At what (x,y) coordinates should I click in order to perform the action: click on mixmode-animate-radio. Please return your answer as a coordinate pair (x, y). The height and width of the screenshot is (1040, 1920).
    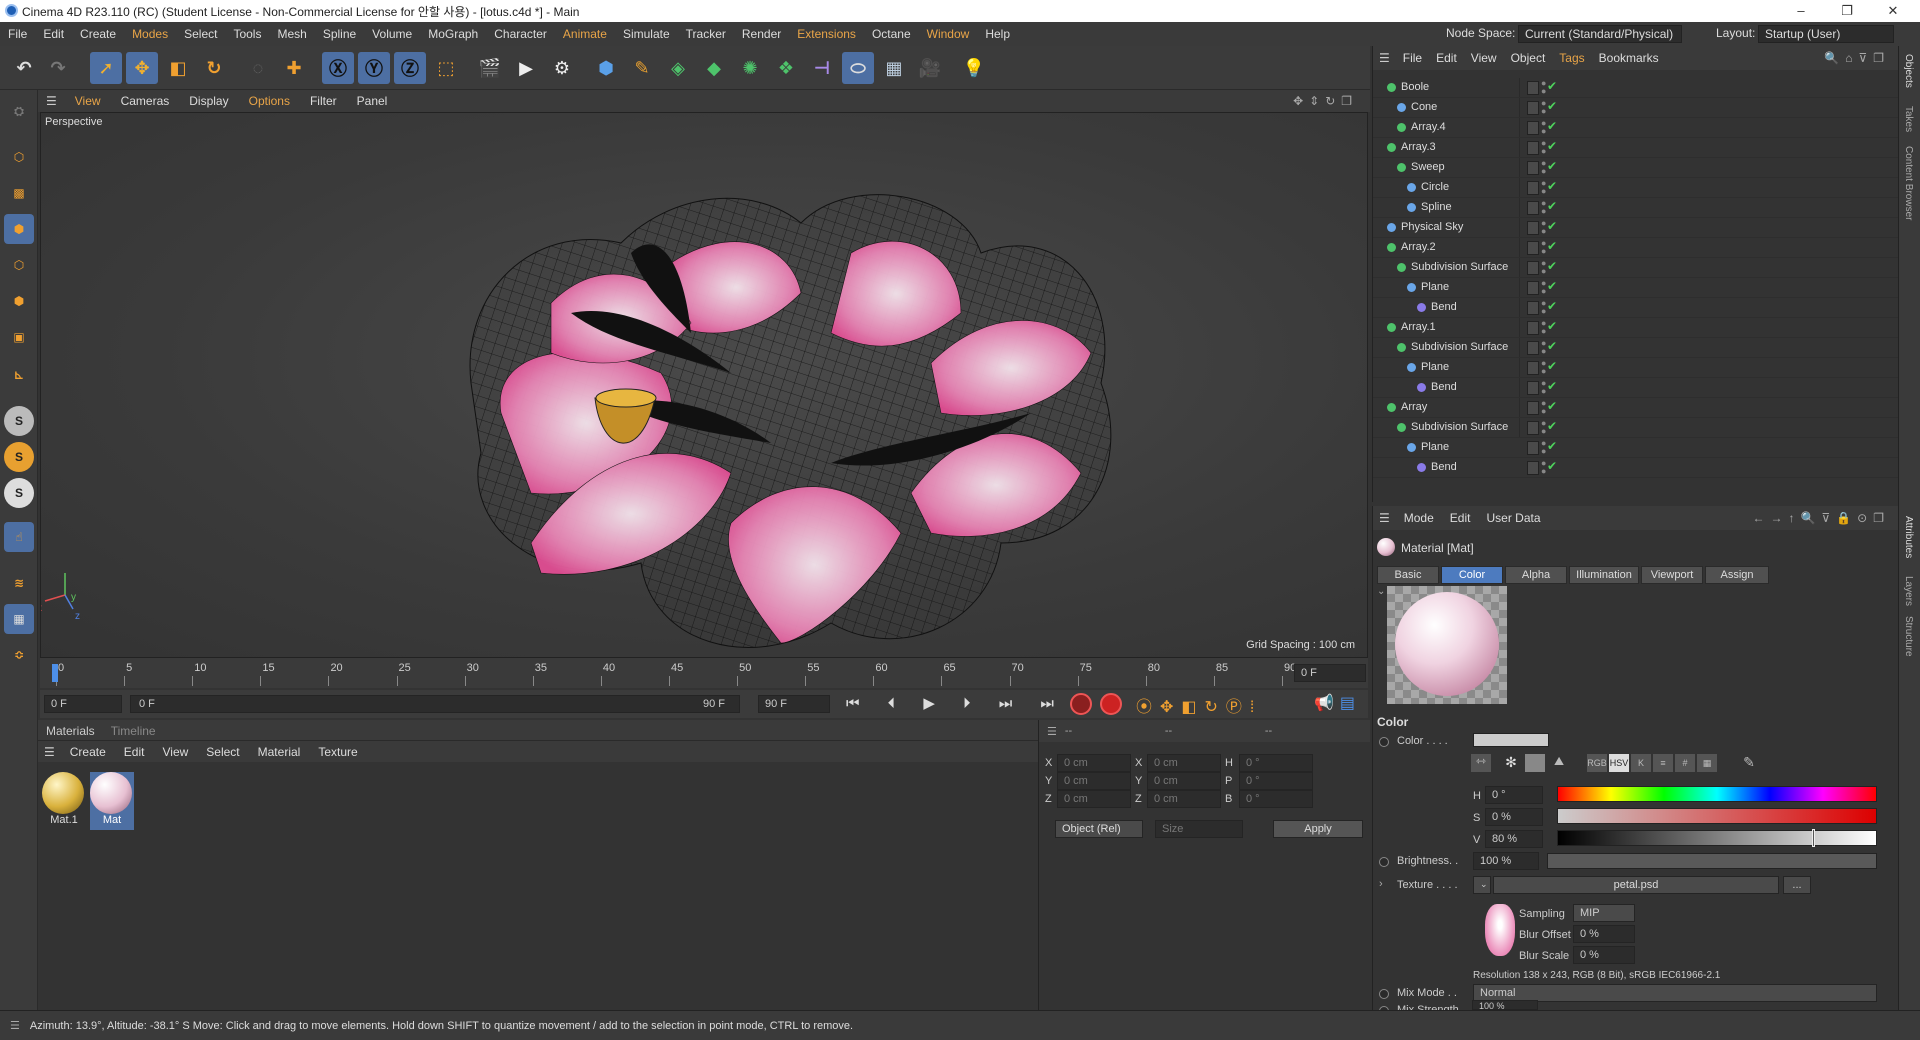
    Looking at the image, I should click on (1384, 994).